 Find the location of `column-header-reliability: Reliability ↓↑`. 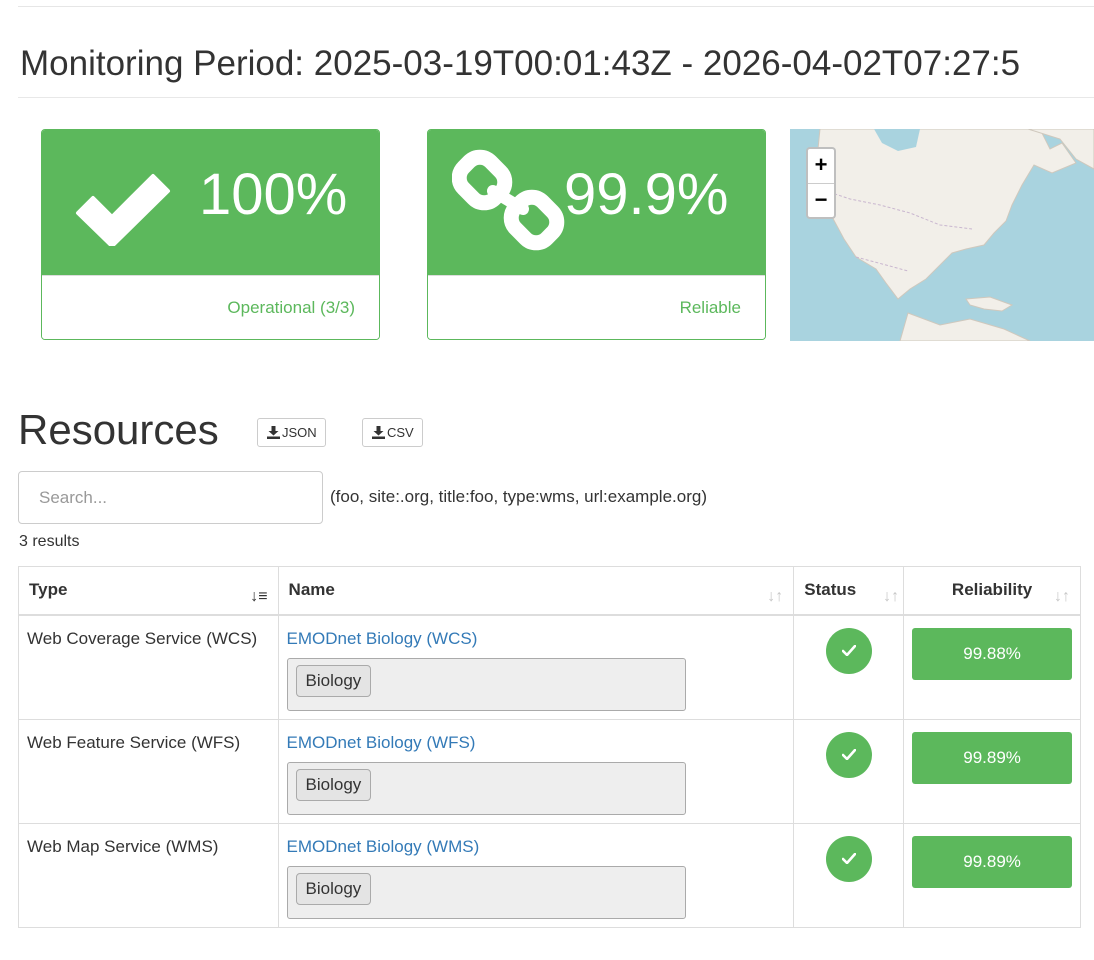

column-header-reliability: Reliability ↓↑ is located at coordinates (992, 591).